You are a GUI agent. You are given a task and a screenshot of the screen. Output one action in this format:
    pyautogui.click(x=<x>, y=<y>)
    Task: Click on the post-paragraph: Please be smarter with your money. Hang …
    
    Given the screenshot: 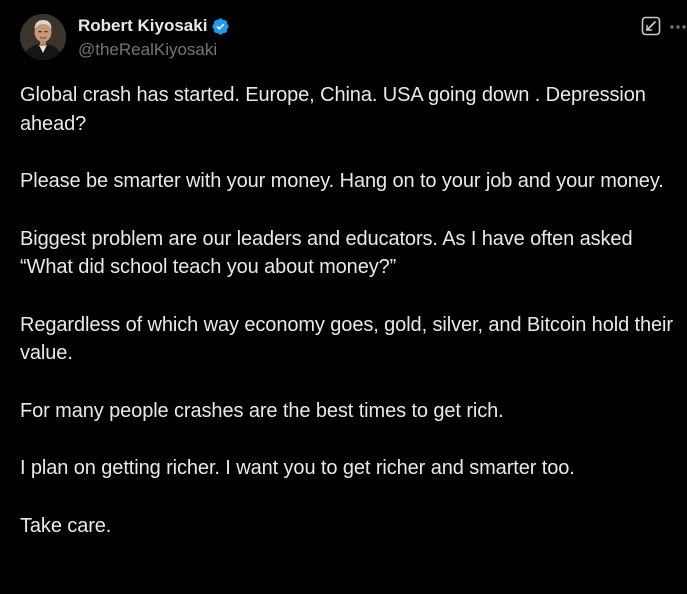 What is the action you would take?
    pyautogui.click(x=342, y=181)
    